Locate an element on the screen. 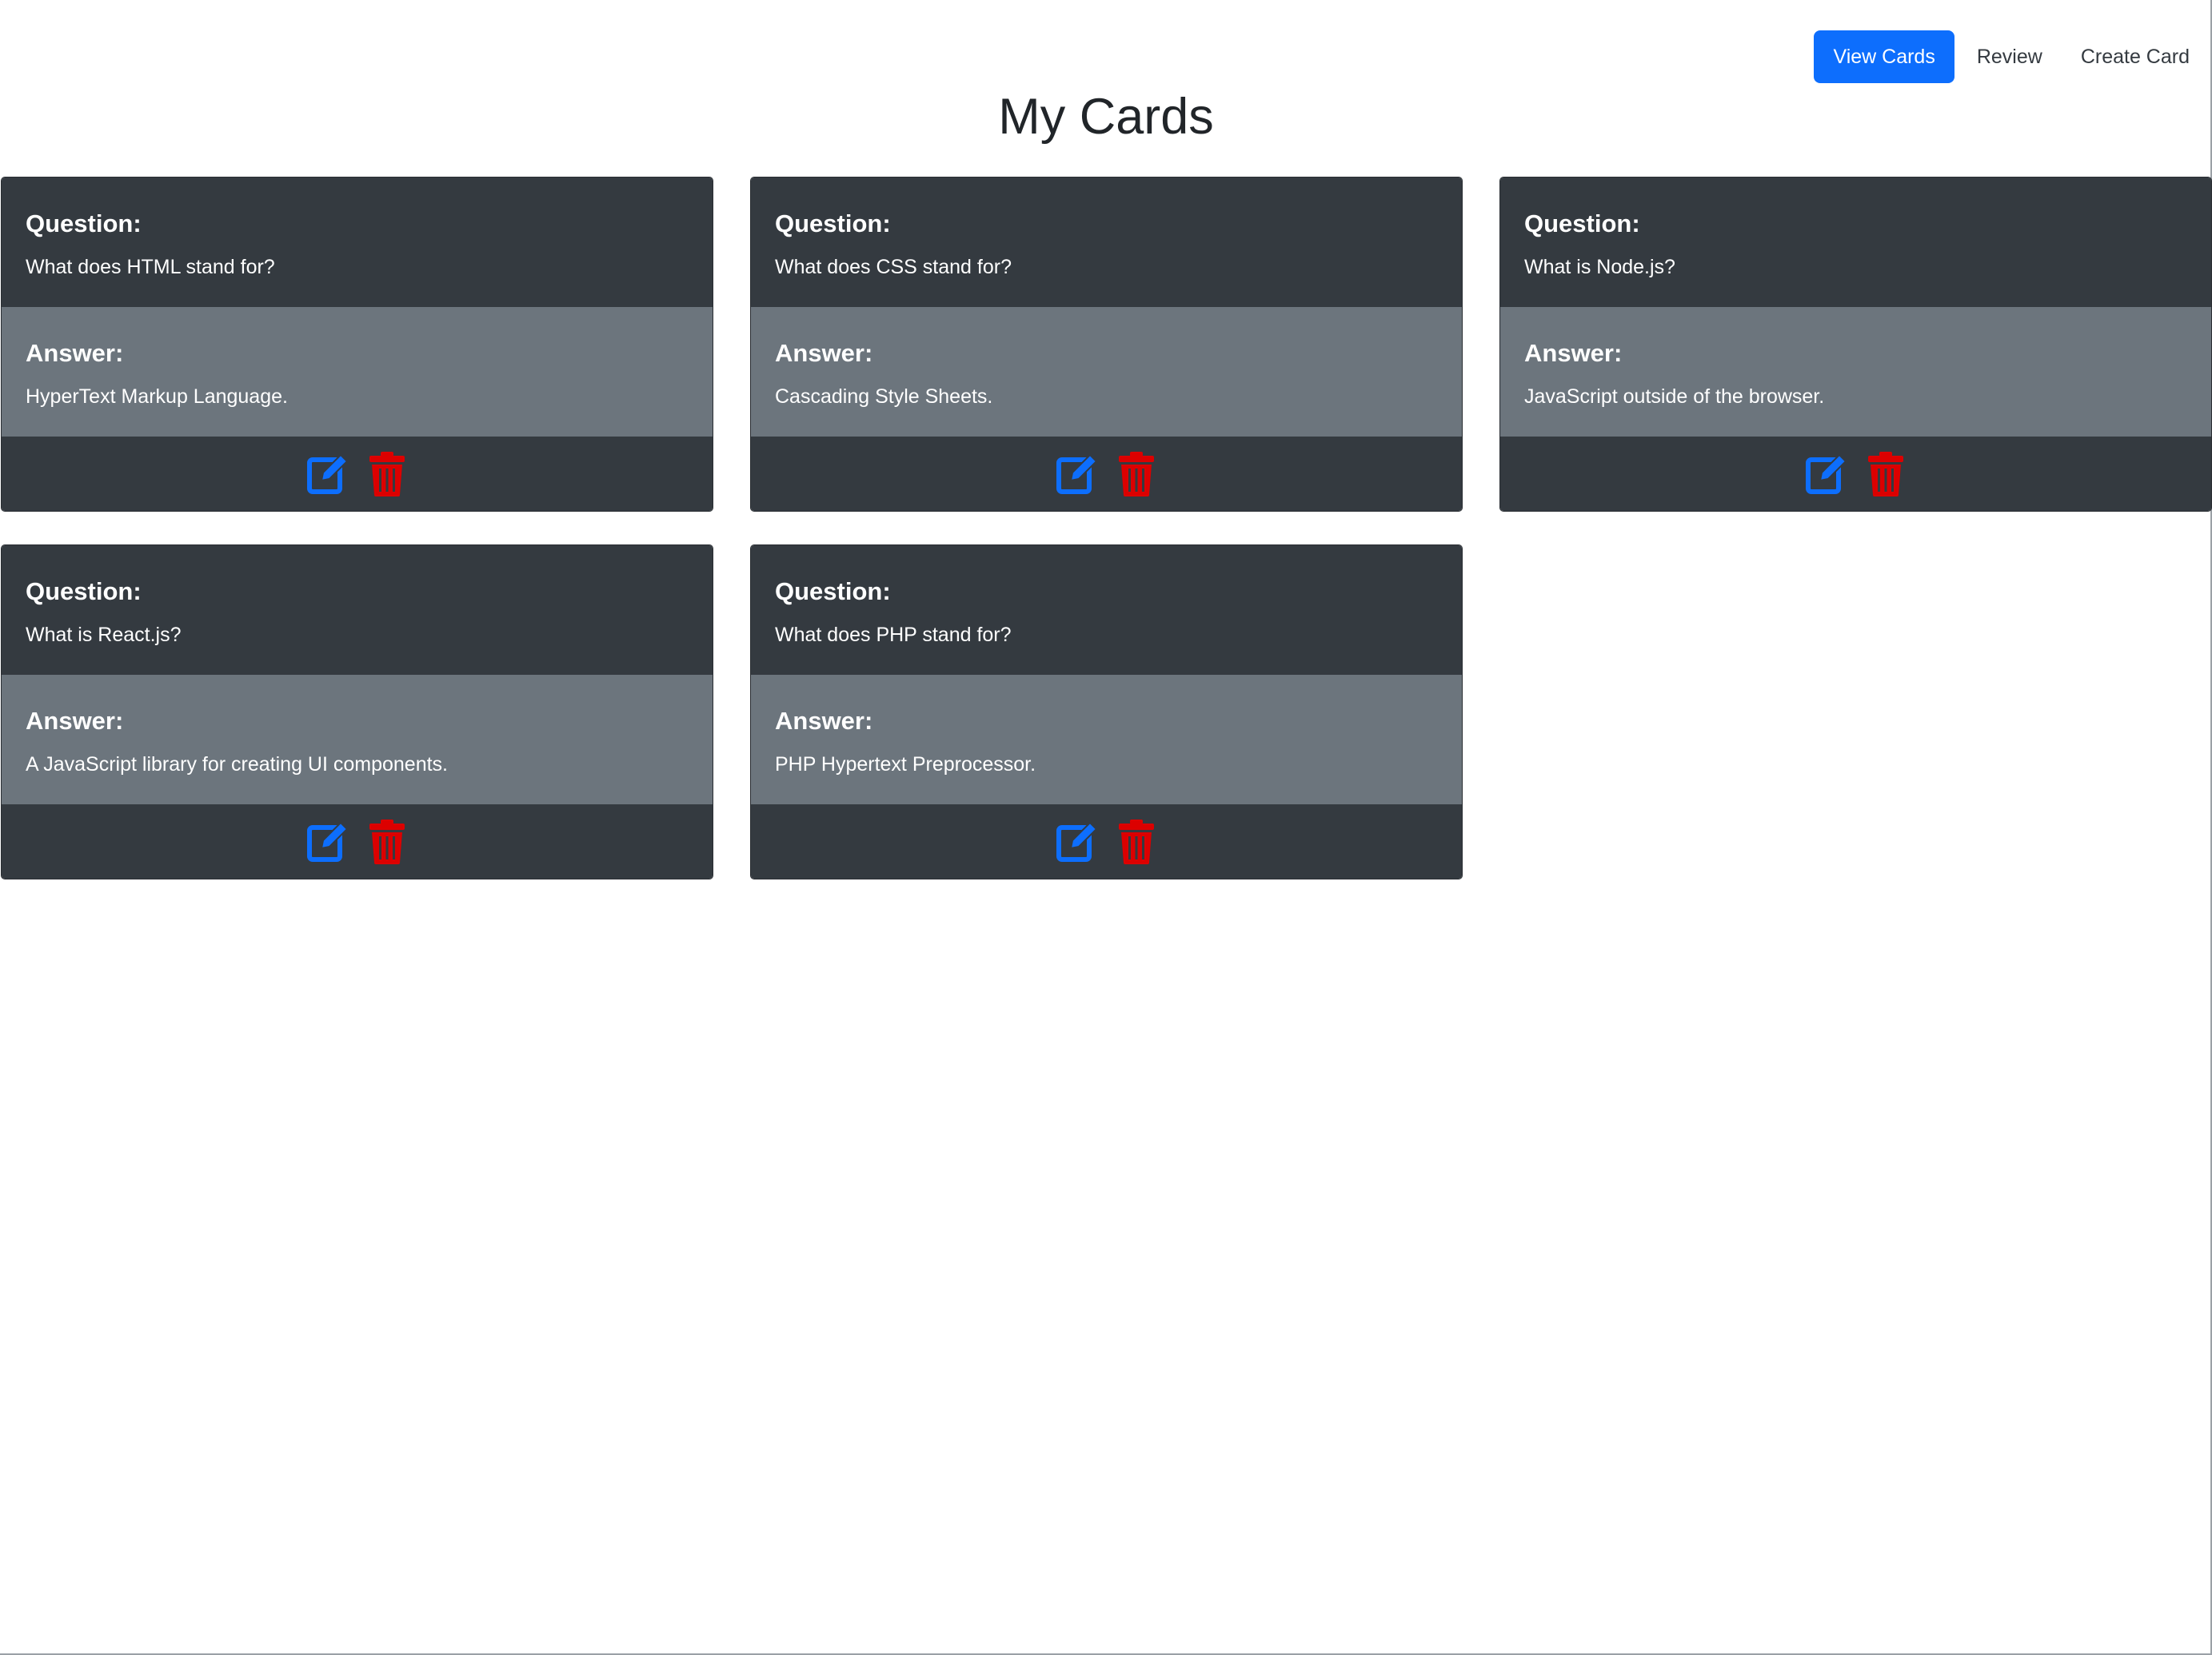 This screenshot has height=1655, width=2212. card-question-section: Question: What does PHP stand for? is located at coordinates (1106, 610).